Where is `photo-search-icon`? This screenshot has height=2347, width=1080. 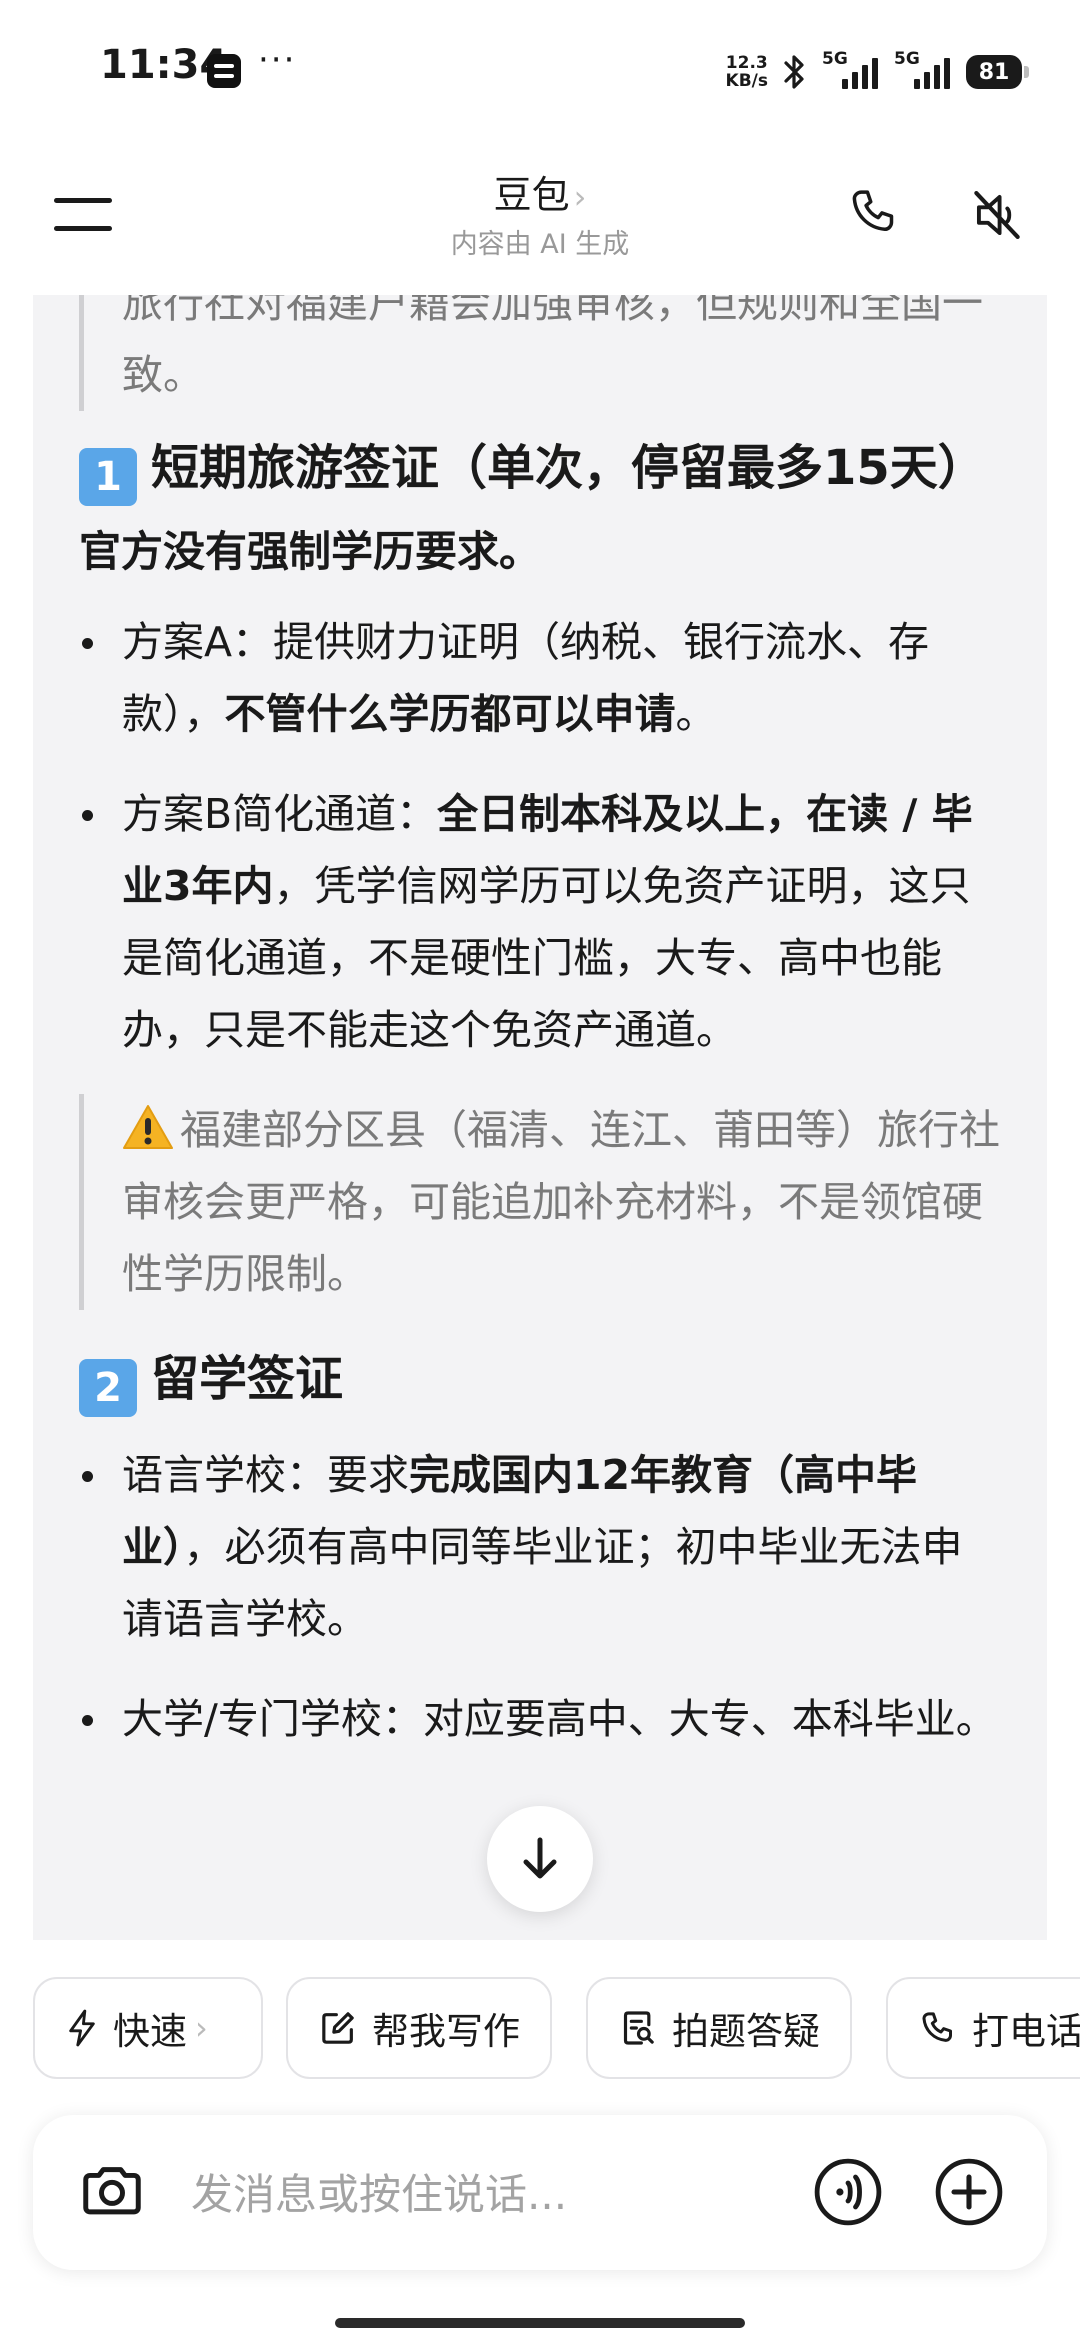
photo-search-icon is located at coordinates (638, 2028).